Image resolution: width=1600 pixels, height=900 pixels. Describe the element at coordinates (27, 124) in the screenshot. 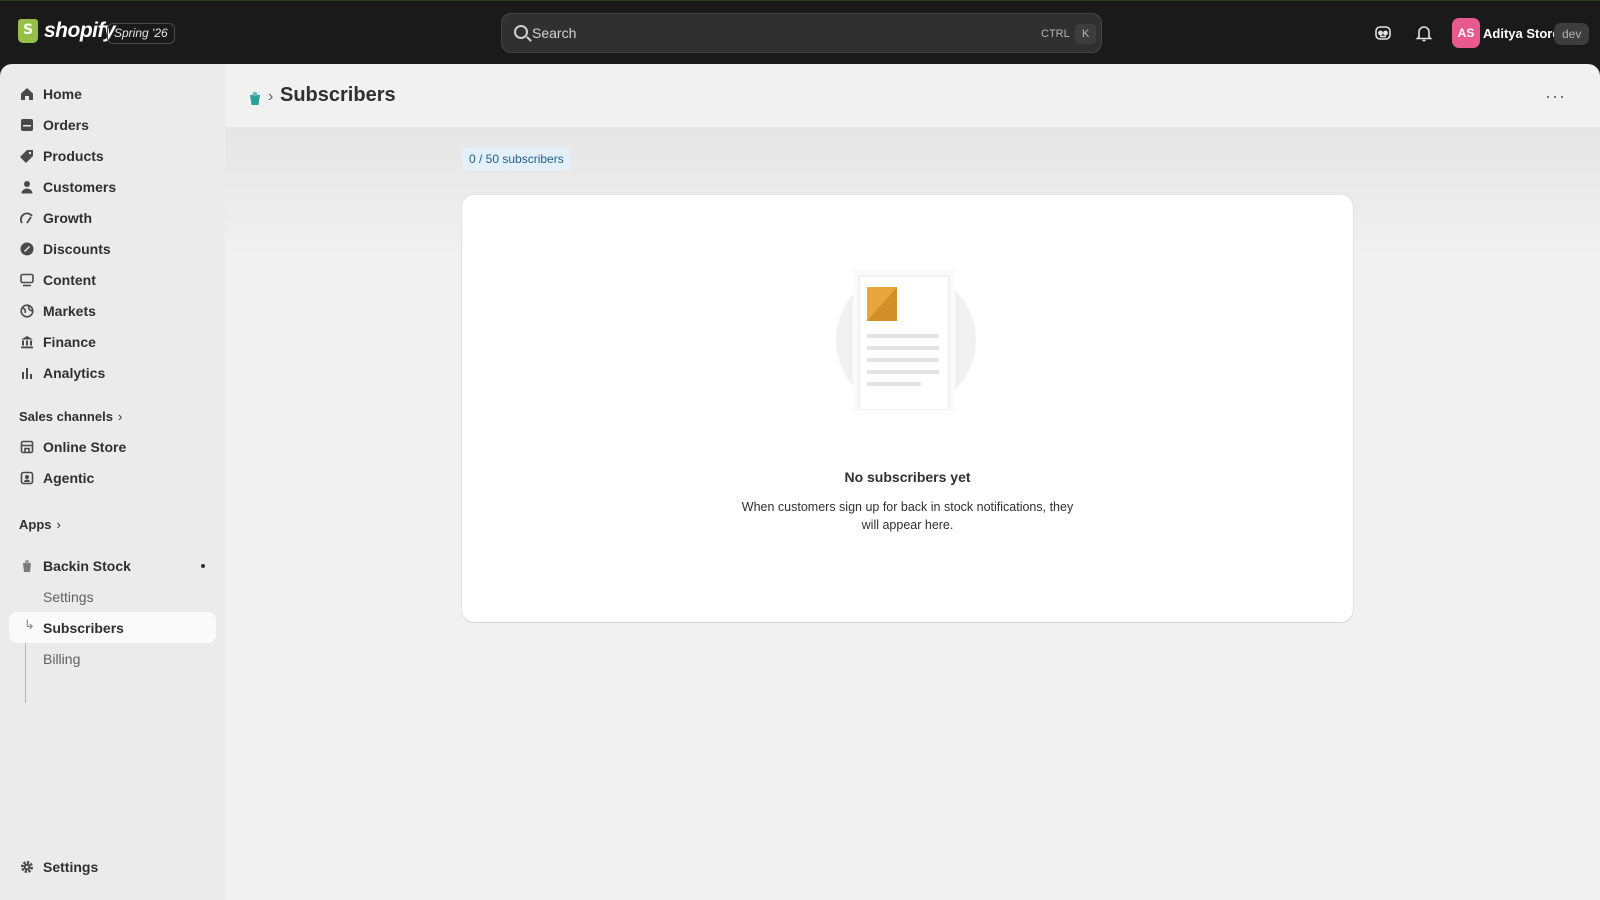

I see `orders-icon` at that location.